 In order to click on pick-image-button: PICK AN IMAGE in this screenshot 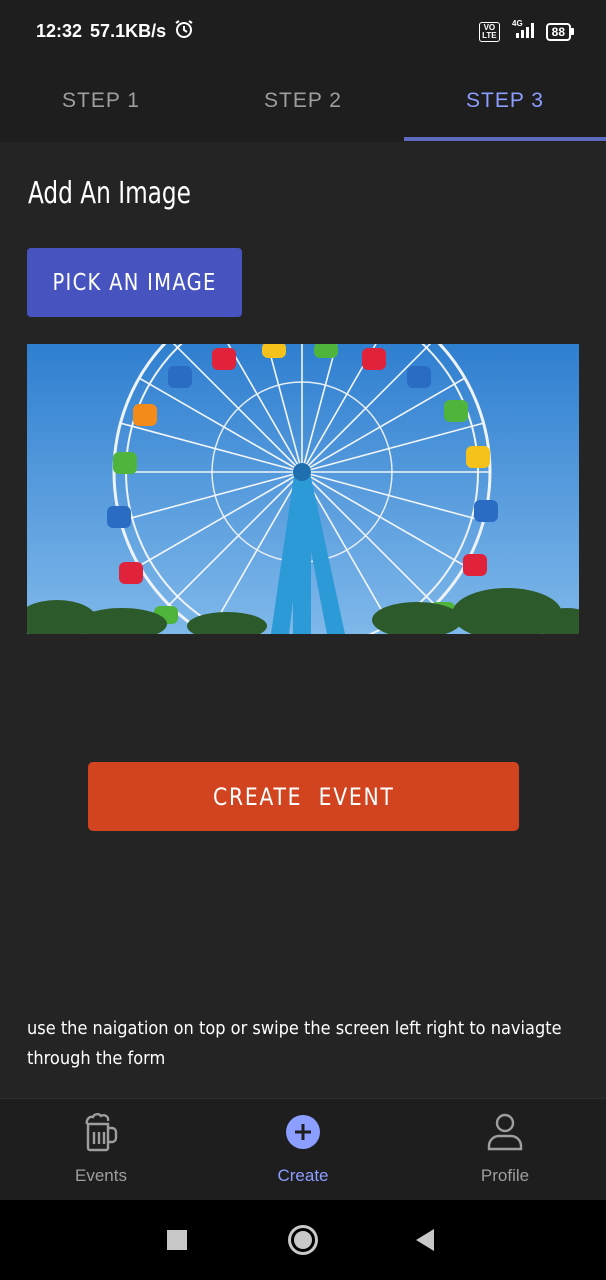, I will do `click(134, 282)`.